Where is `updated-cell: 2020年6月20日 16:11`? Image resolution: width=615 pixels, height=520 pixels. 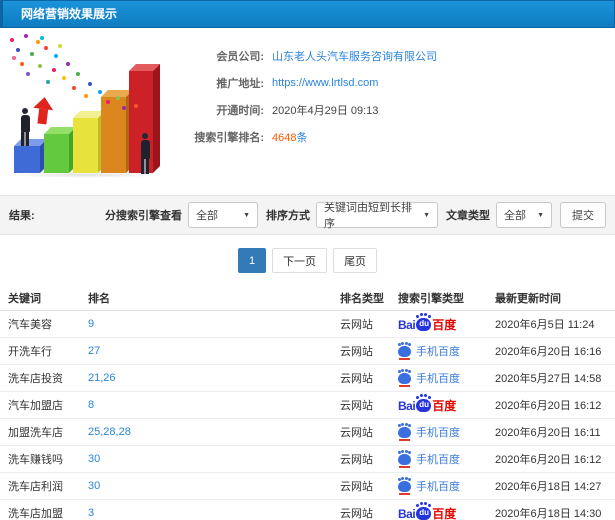
updated-cell: 2020年6月20日 16:11 is located at coordinates (548, 433).